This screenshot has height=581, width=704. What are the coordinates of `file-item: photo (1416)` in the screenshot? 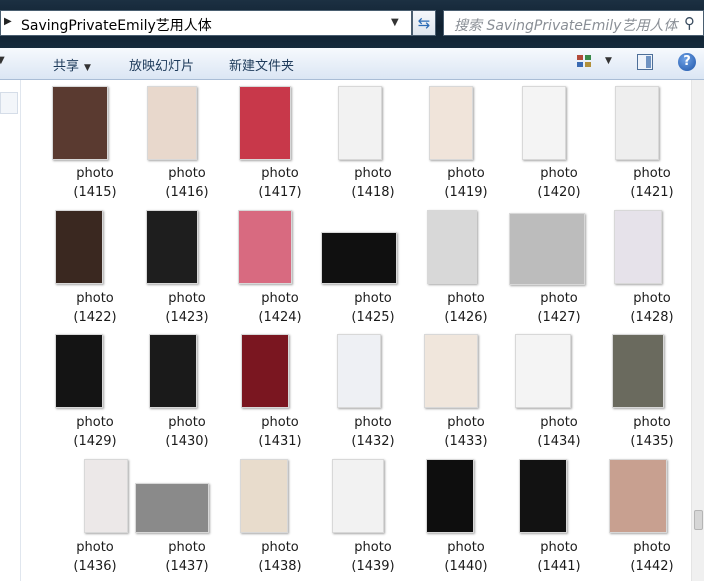 It's located at (187, 143).